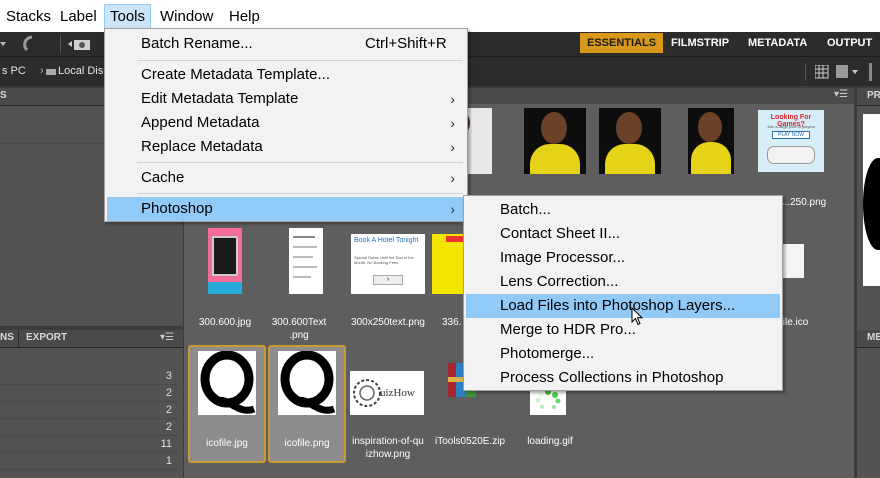  Describe the element at coordinates (89, 461) in the screenshot. I see `list-item: 1` at that location.